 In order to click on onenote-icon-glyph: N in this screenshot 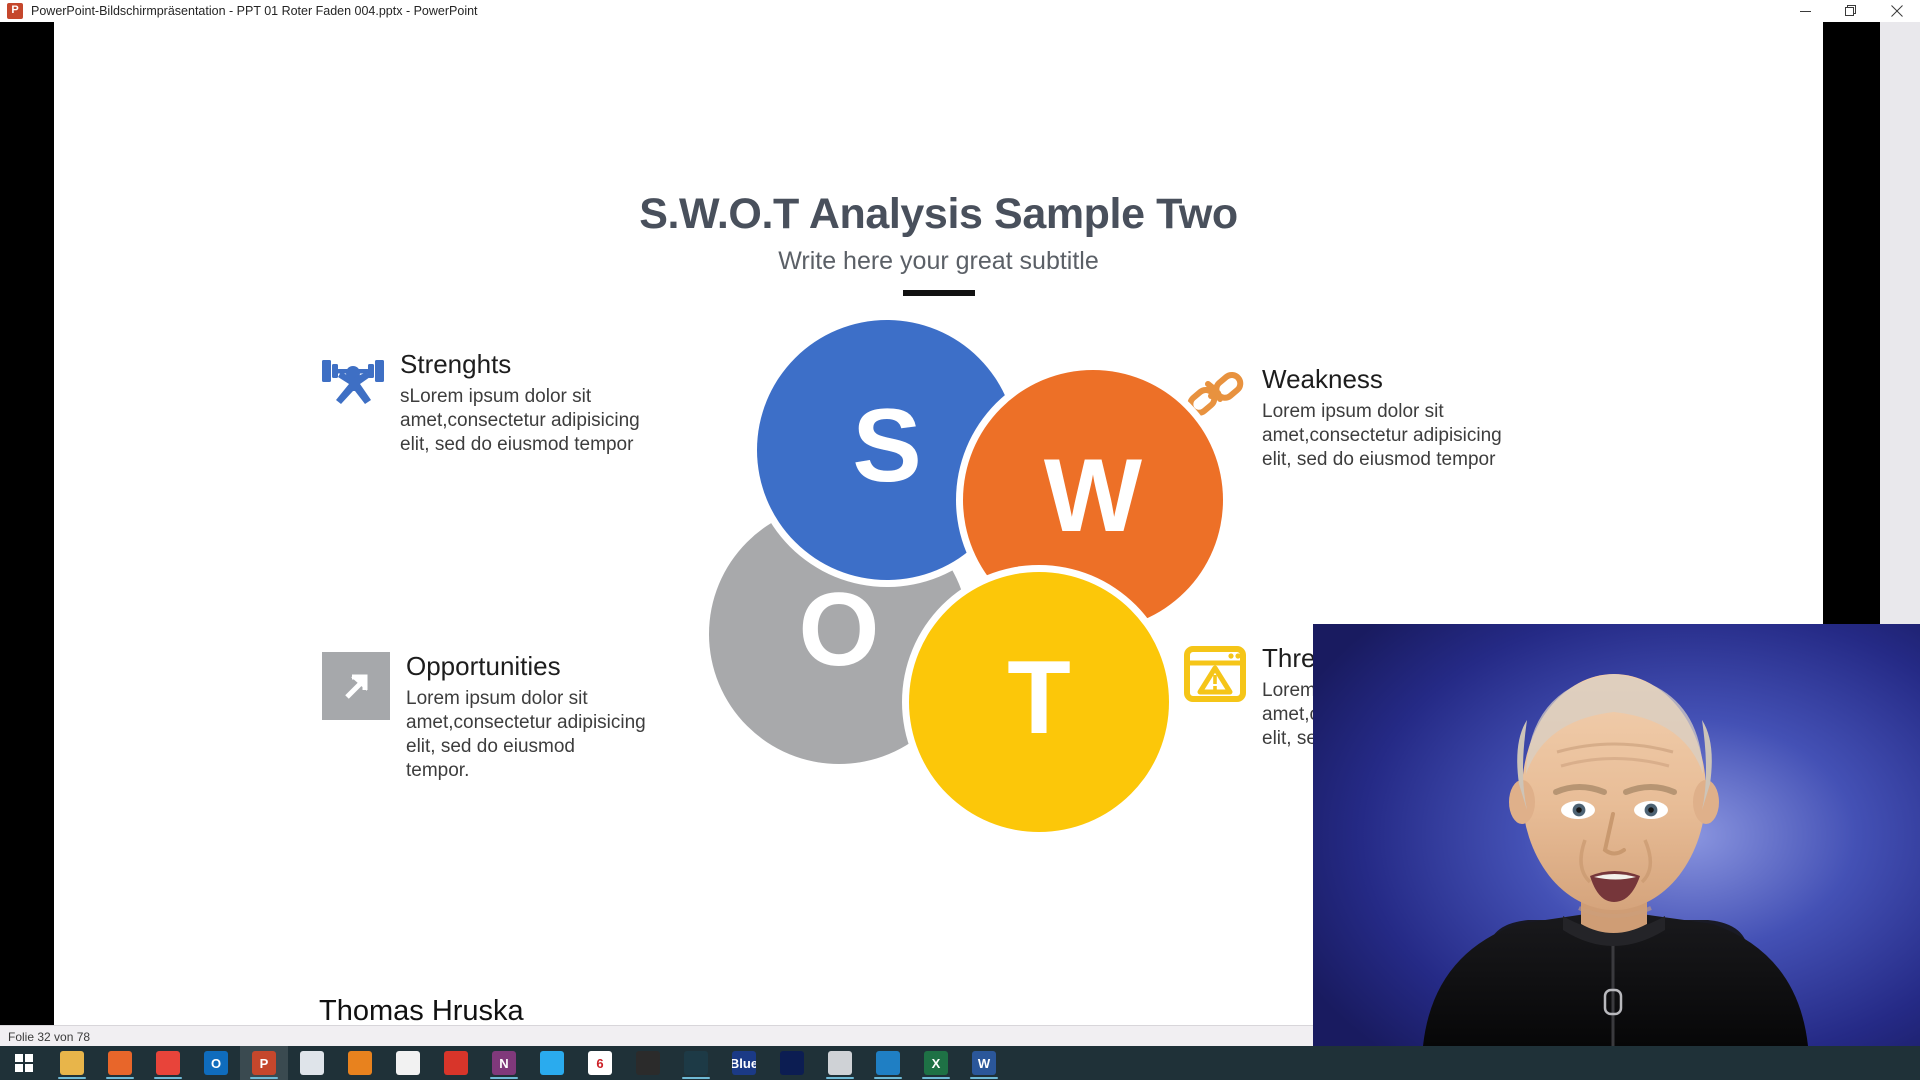, I will do `click(504, 1063)`.